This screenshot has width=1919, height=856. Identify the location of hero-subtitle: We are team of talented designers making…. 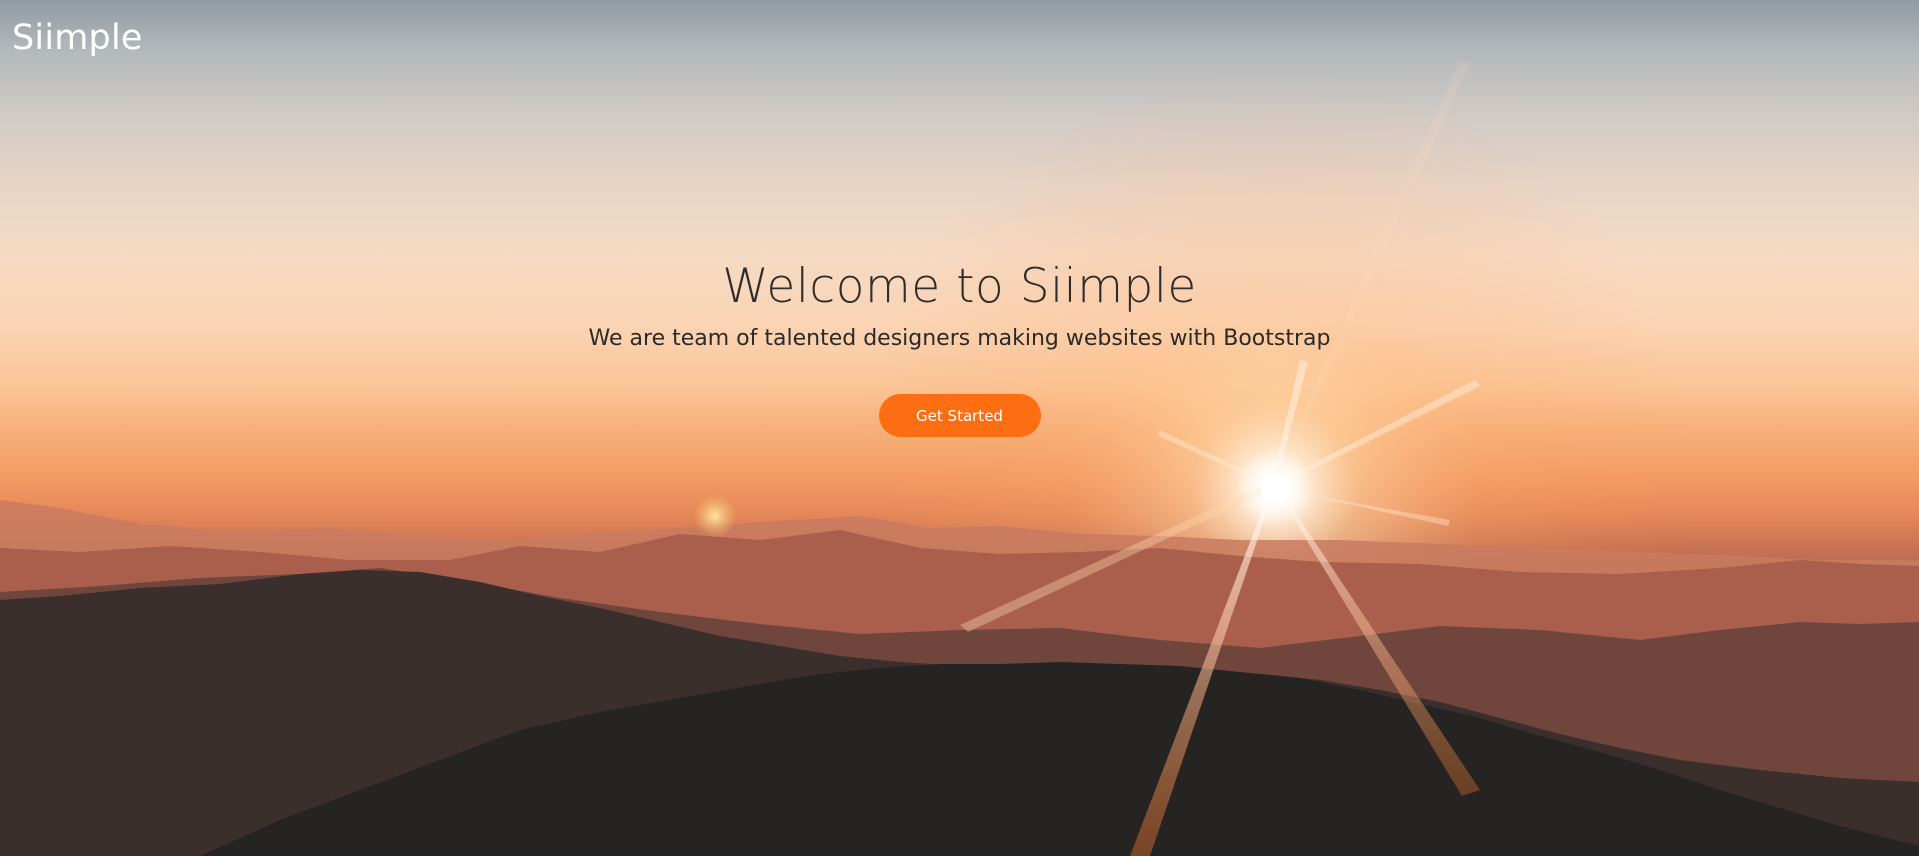
(959, 338).